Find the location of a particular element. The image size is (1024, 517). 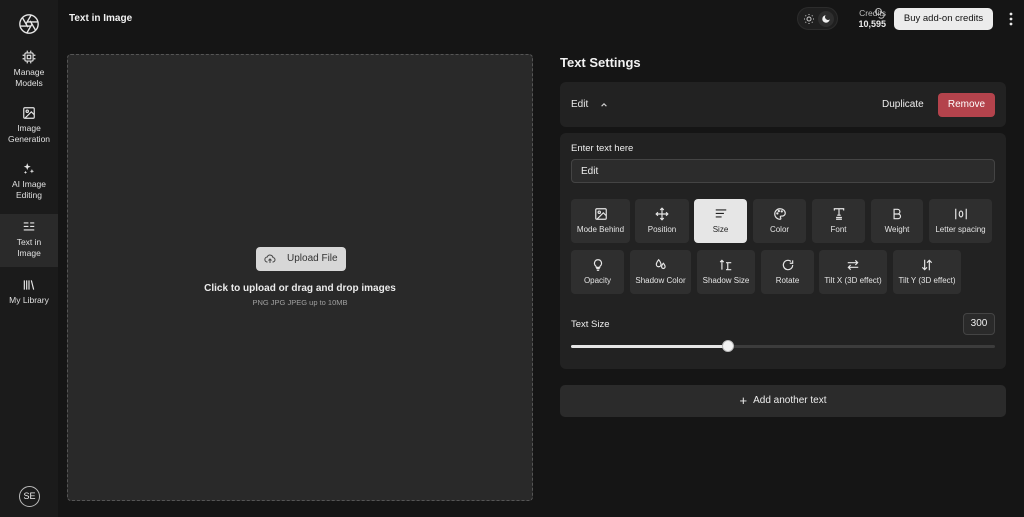

sidebar-item-ai-image-editing: AI Image Editing is located at coordinates (29, 188).